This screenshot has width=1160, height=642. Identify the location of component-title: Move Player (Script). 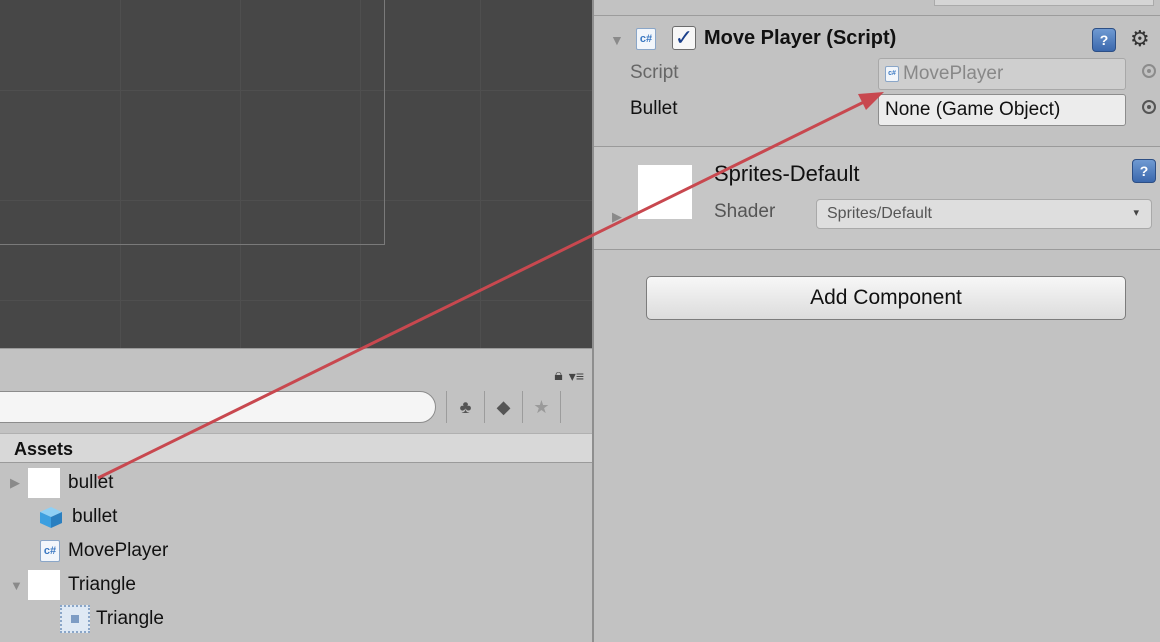
(800, 38).